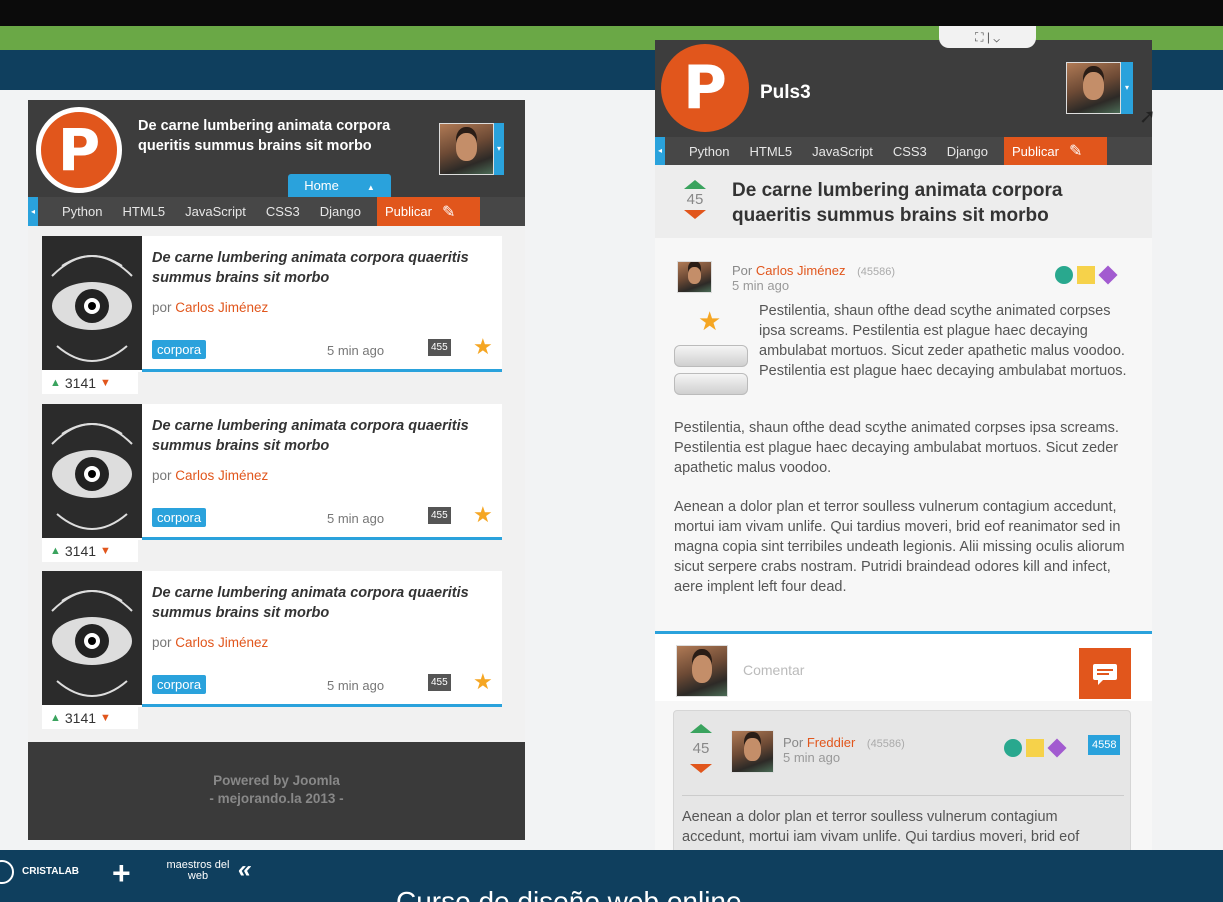 Image resolution: width=1223 pixels, height=902 pixels. I want to click on chevron-down-icon: ⌄, so click(996, 37).